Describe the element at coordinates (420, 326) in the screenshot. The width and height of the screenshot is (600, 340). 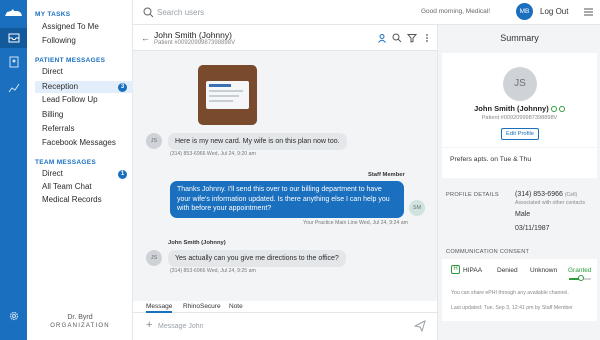
I see `send-icon` at that location.